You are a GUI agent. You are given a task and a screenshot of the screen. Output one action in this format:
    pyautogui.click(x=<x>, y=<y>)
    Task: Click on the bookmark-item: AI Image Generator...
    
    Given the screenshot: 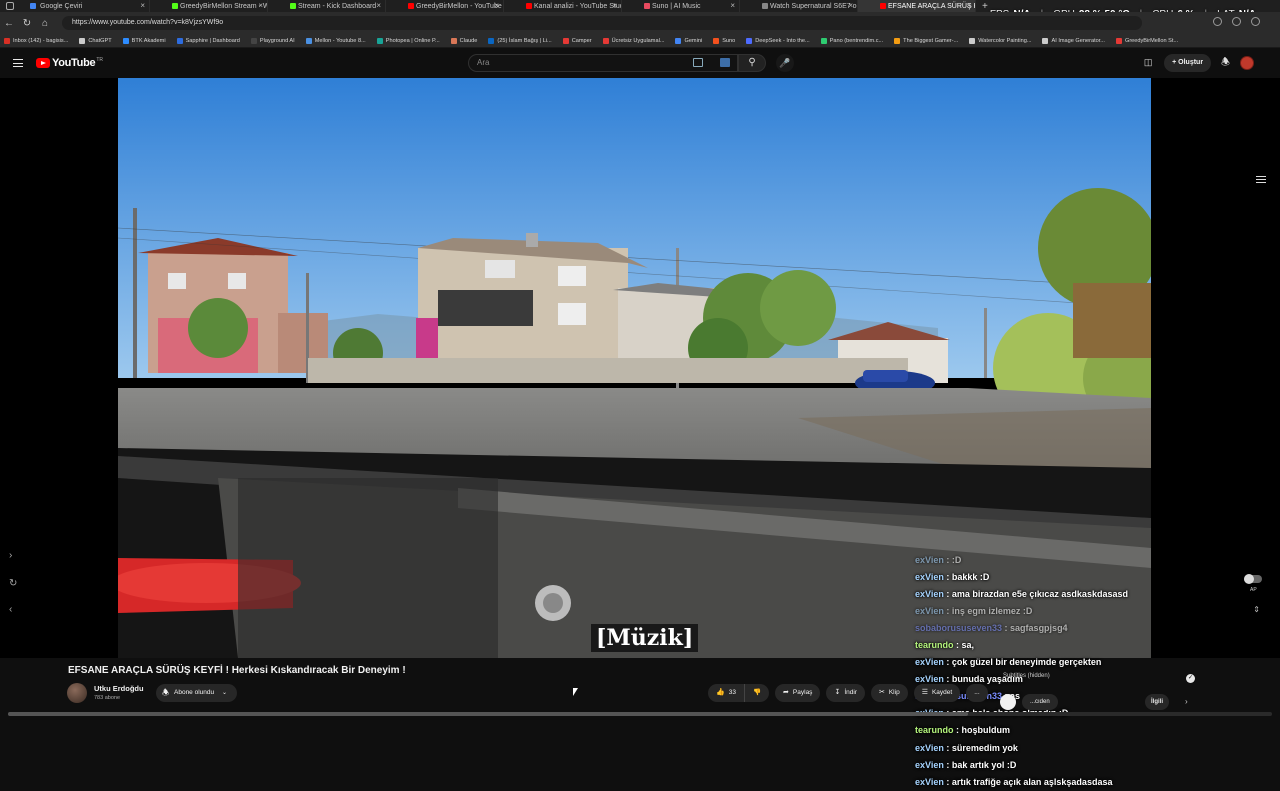 What is the action you would take?
    pyautogui.click(x=1073, y=40)
    